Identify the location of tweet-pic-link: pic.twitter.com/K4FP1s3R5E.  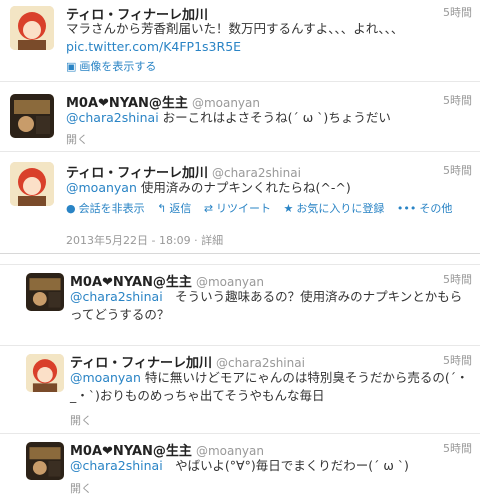
(153, 46).